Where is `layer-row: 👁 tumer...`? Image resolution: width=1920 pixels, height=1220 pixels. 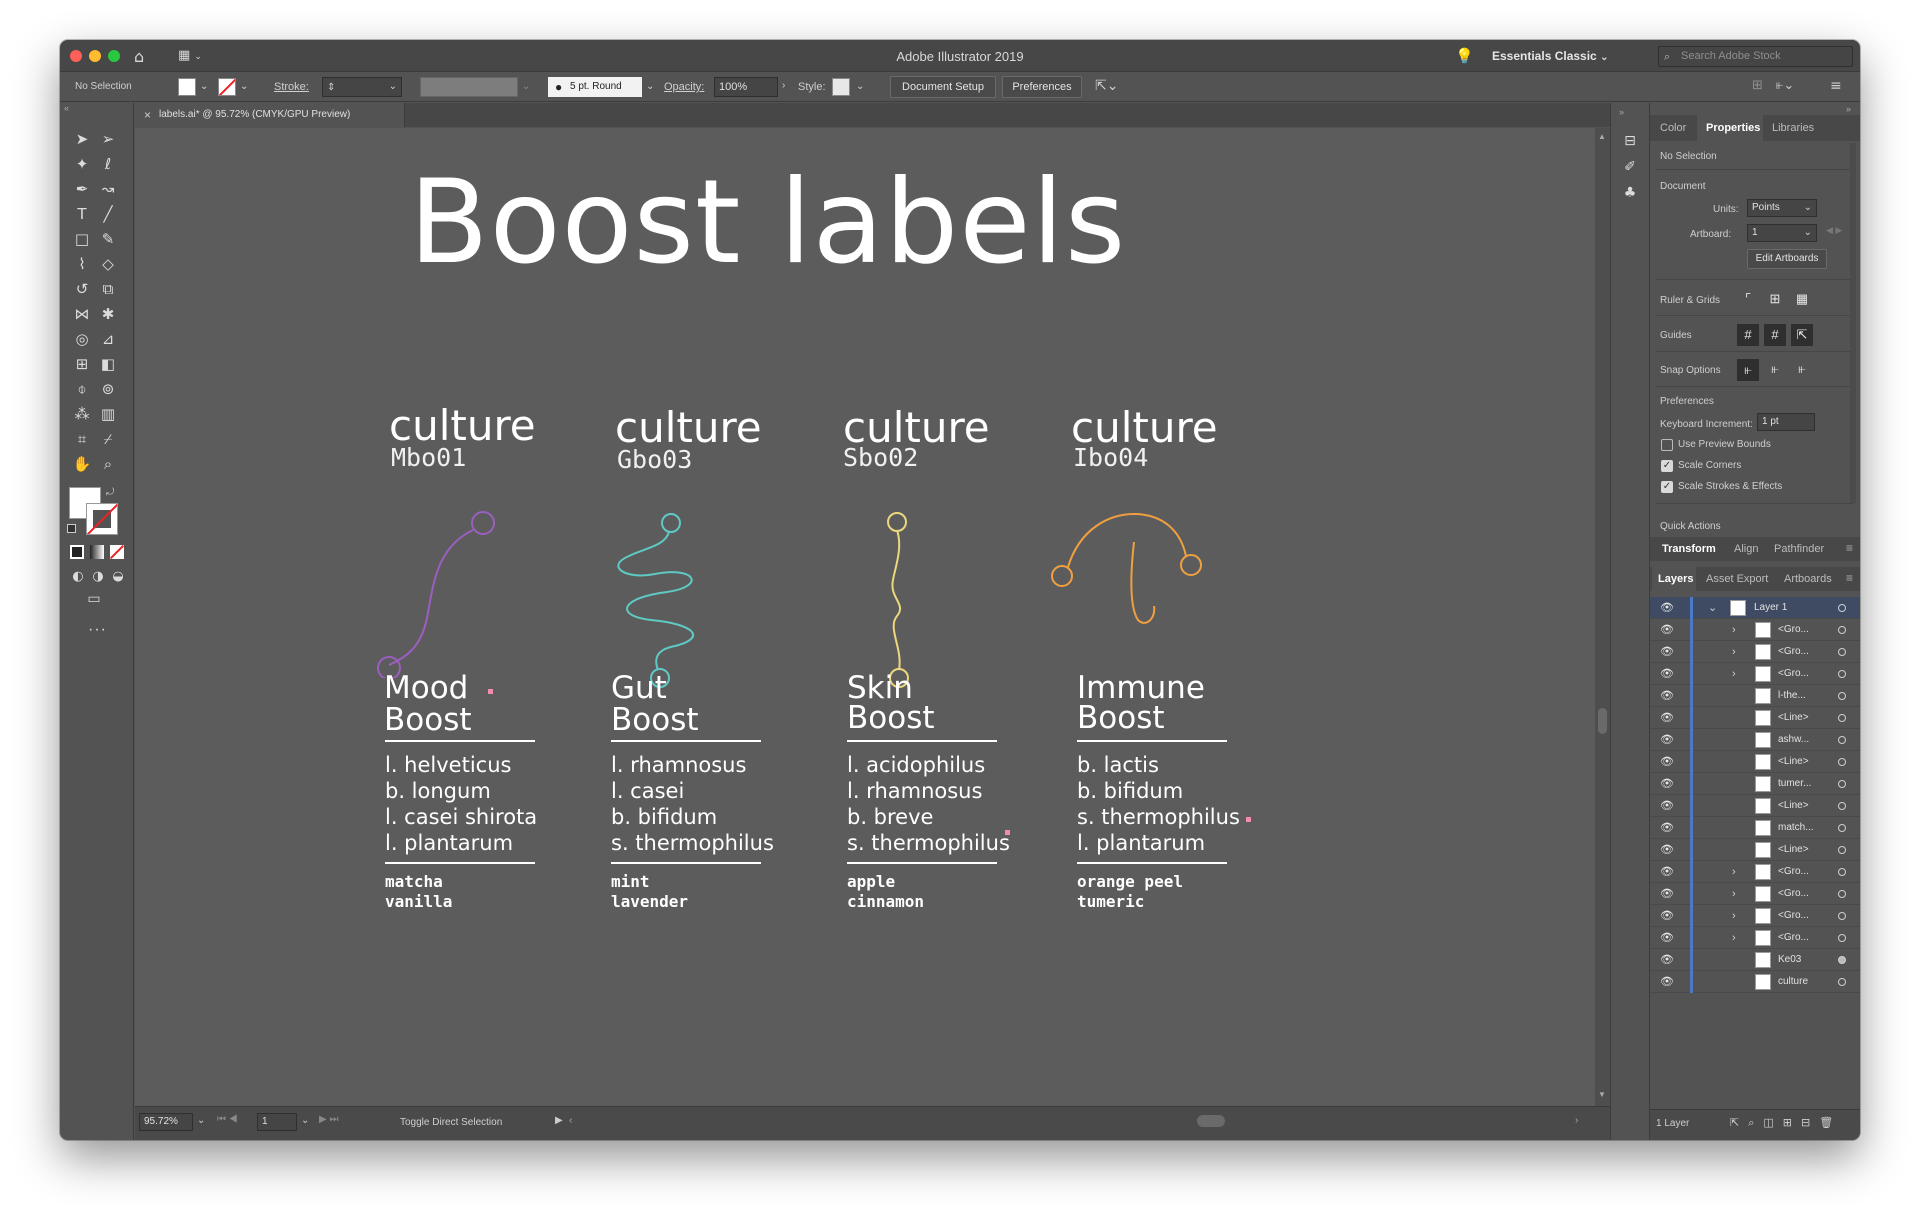
layer-row: 👁 tumer... is located at coordinates (1755, 784).